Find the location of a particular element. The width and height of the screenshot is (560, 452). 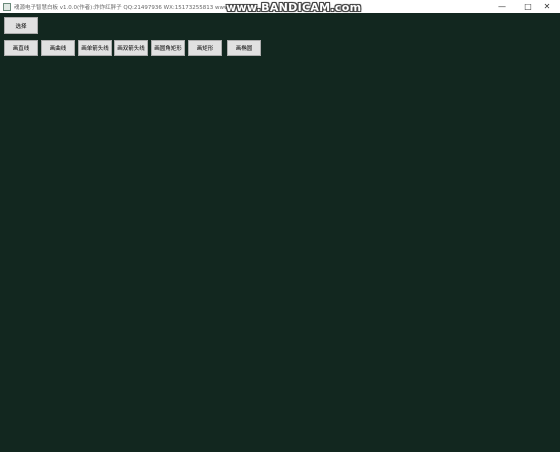

close-icon: ✕ is located at coordinates (547, 6).